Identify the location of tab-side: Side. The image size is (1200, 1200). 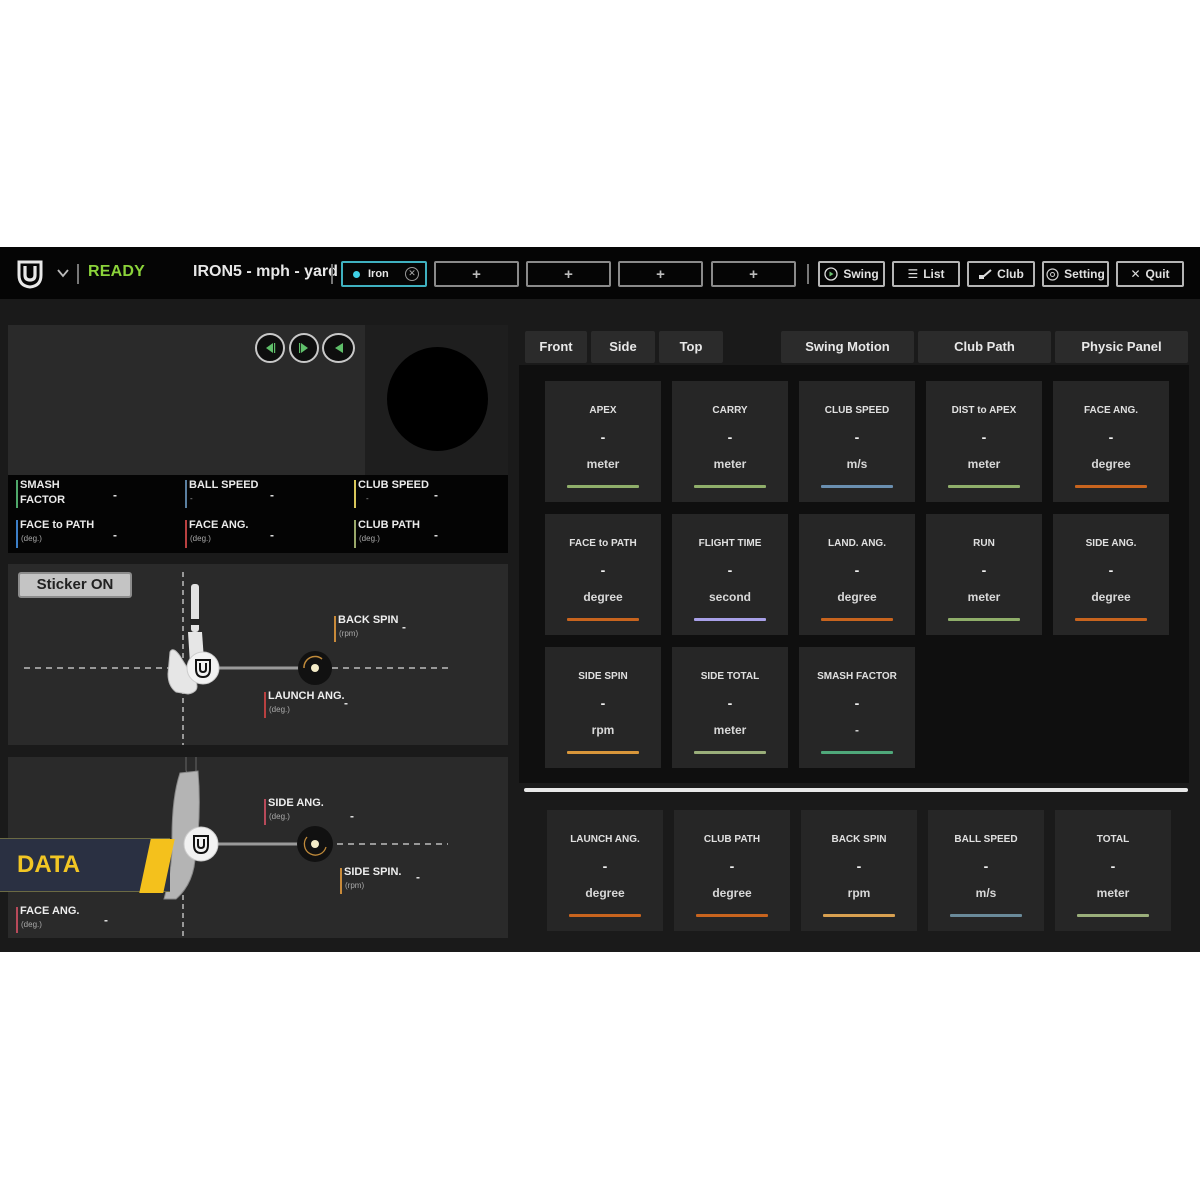
(623, 347).